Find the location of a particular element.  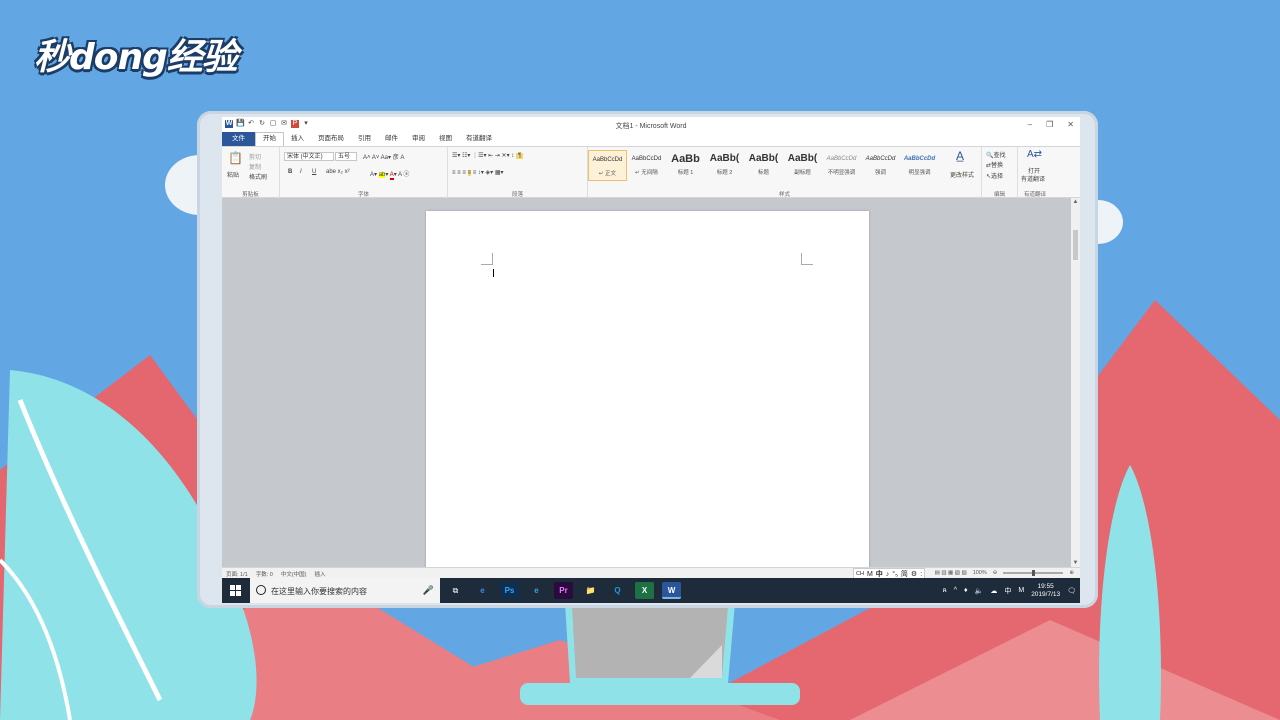

status-words: 字数: 0 is located at coordinates (264, 574).